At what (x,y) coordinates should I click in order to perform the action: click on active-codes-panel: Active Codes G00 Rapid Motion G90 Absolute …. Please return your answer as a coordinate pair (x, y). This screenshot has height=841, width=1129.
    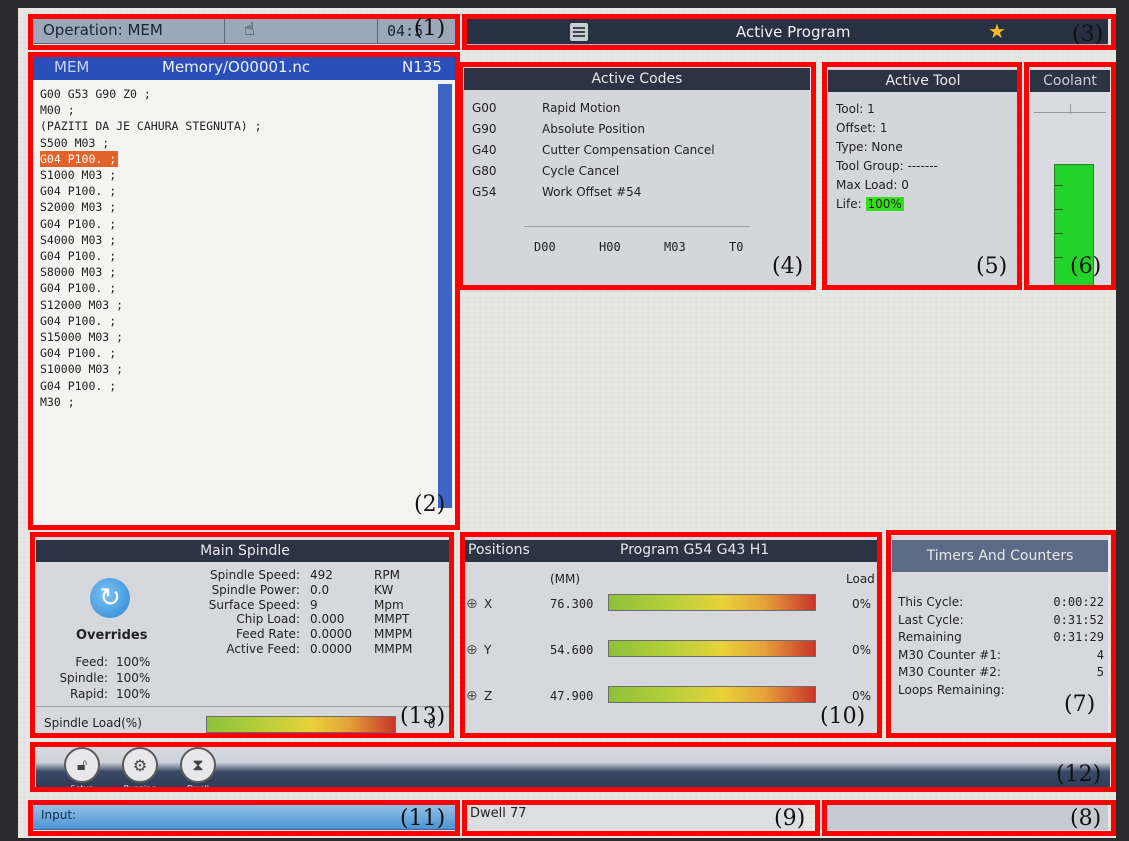
    Looking at the image, I should click on (637, 179).